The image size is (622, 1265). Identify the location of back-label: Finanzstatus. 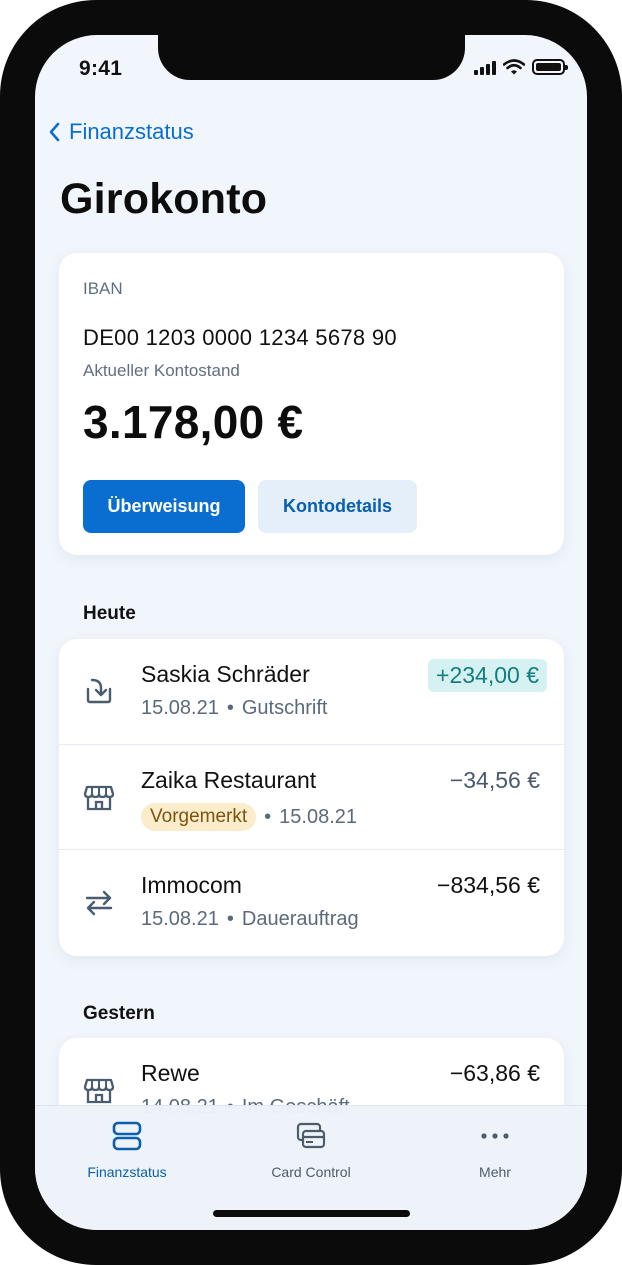
(131, 131).